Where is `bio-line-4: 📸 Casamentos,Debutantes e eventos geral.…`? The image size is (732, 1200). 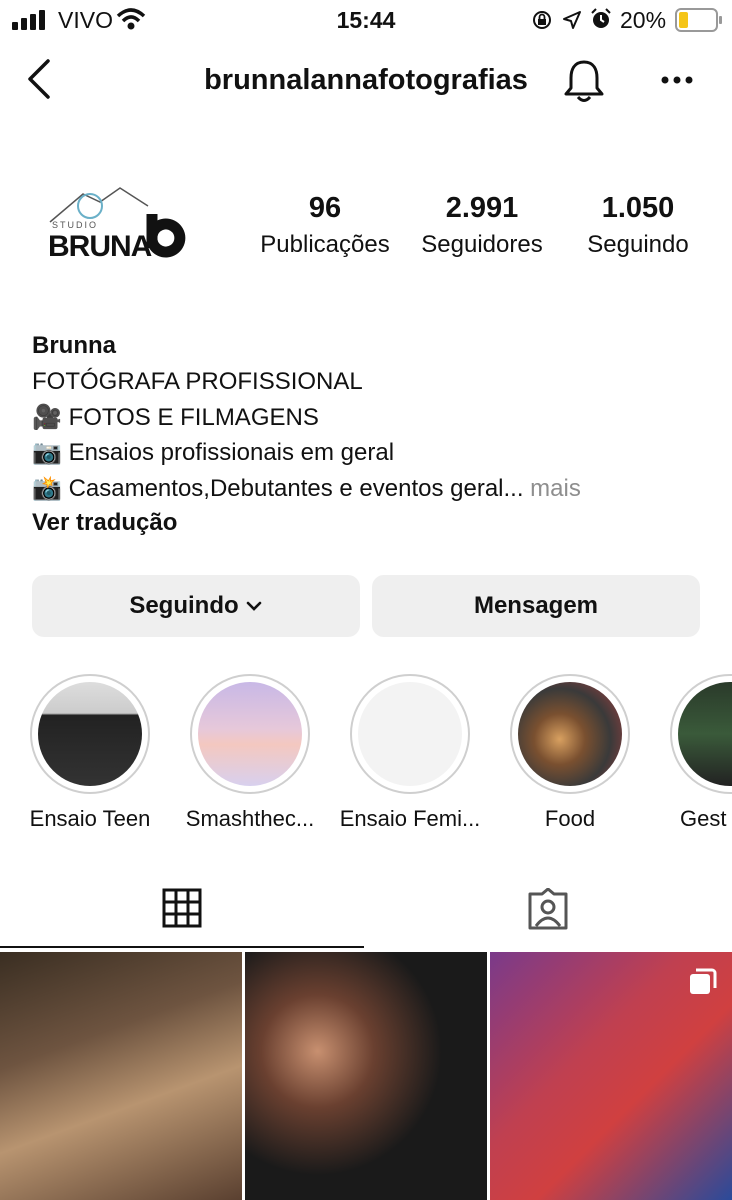 bio-line-4: 📸 Casamentos,Debutantes e eventos geral.… is located at coordinates (306, 488).